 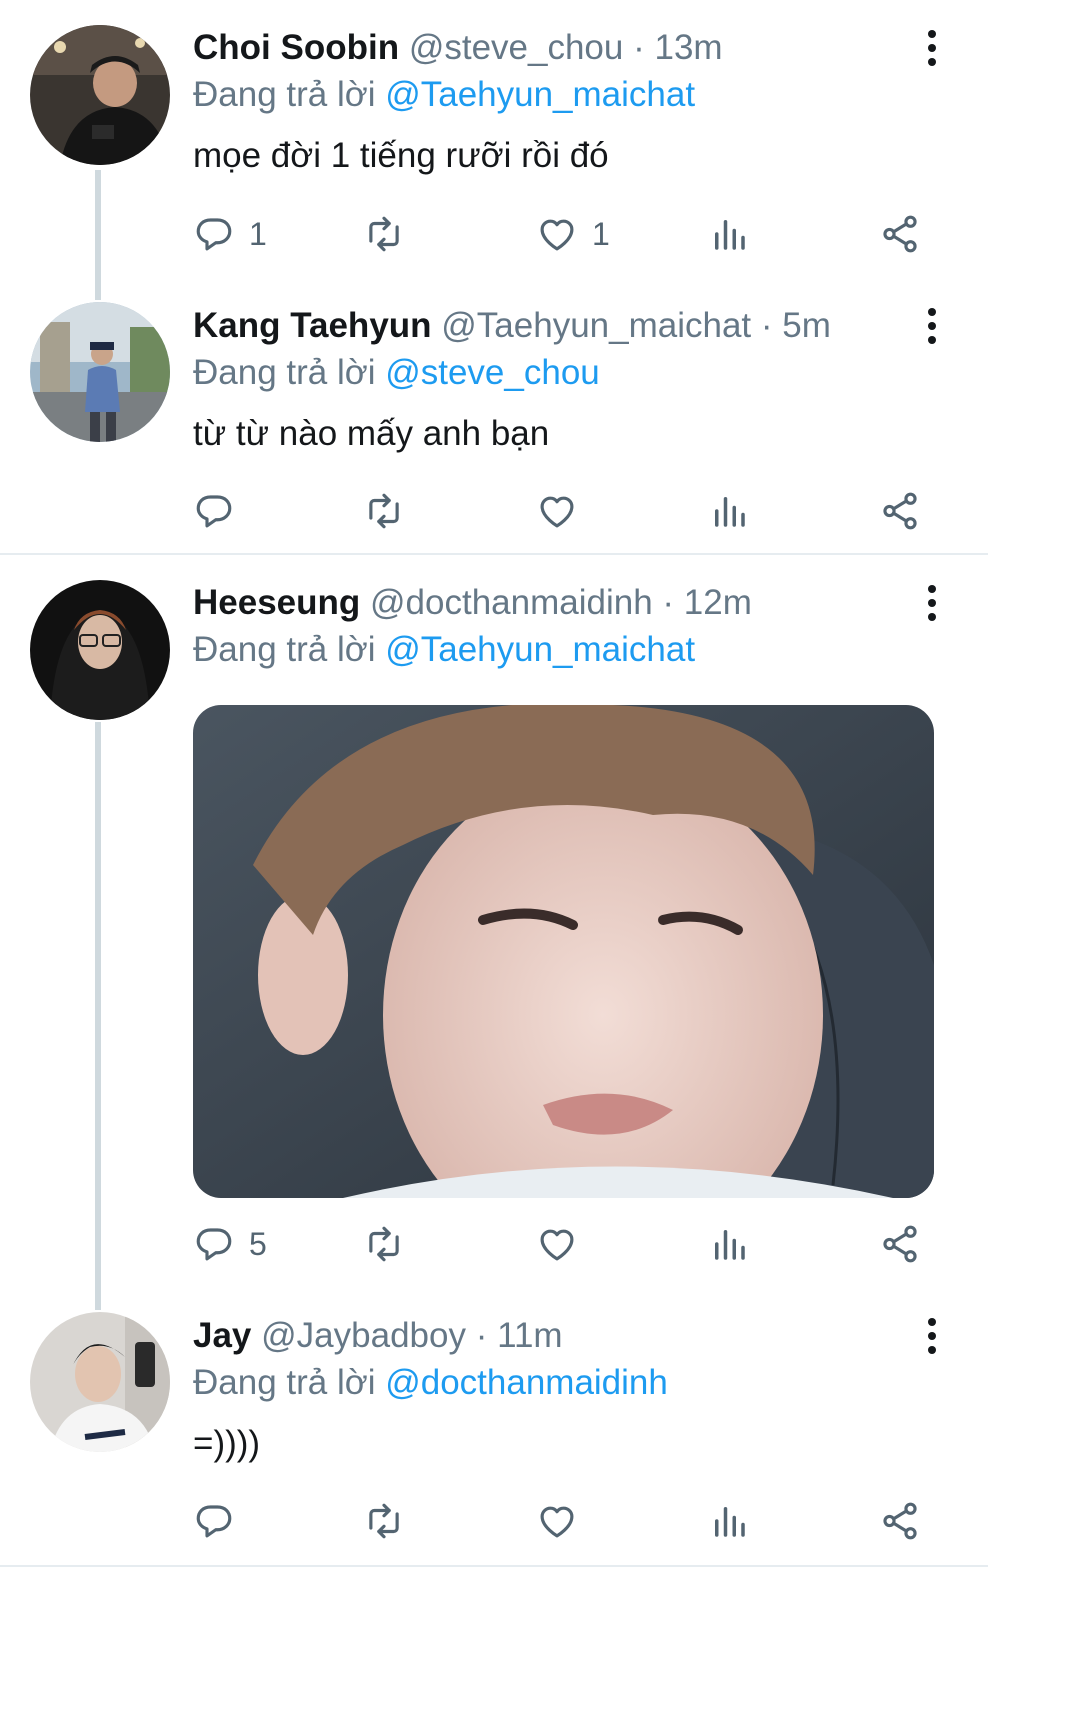 I want to click on reply-count: 5, so click(x=258, y=1243).